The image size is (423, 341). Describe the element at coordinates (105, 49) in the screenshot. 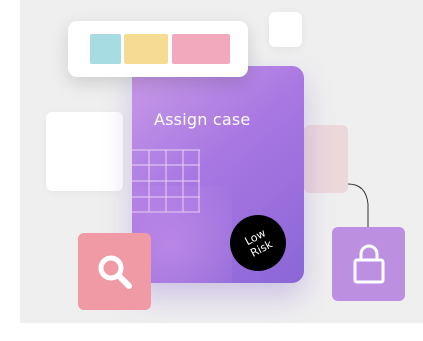

I see `swatch-teal` at that location.